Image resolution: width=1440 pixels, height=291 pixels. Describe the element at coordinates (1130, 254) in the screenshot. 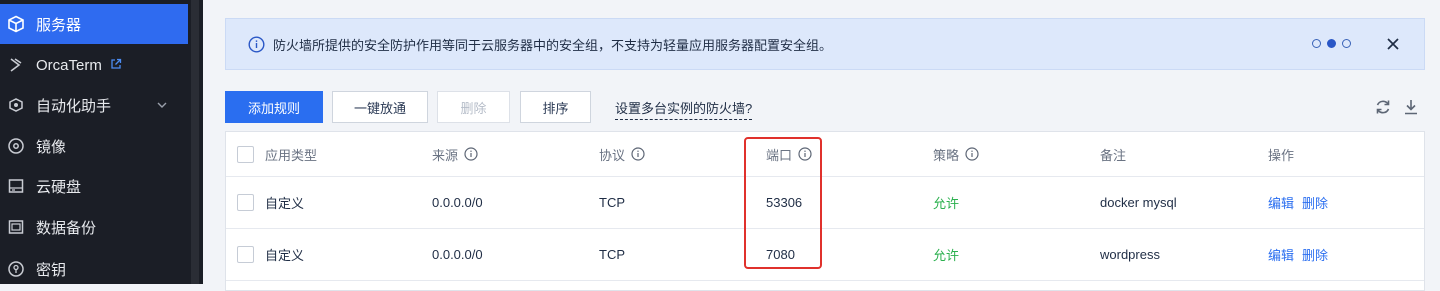

I see `cell-note: wordpress` at that location.